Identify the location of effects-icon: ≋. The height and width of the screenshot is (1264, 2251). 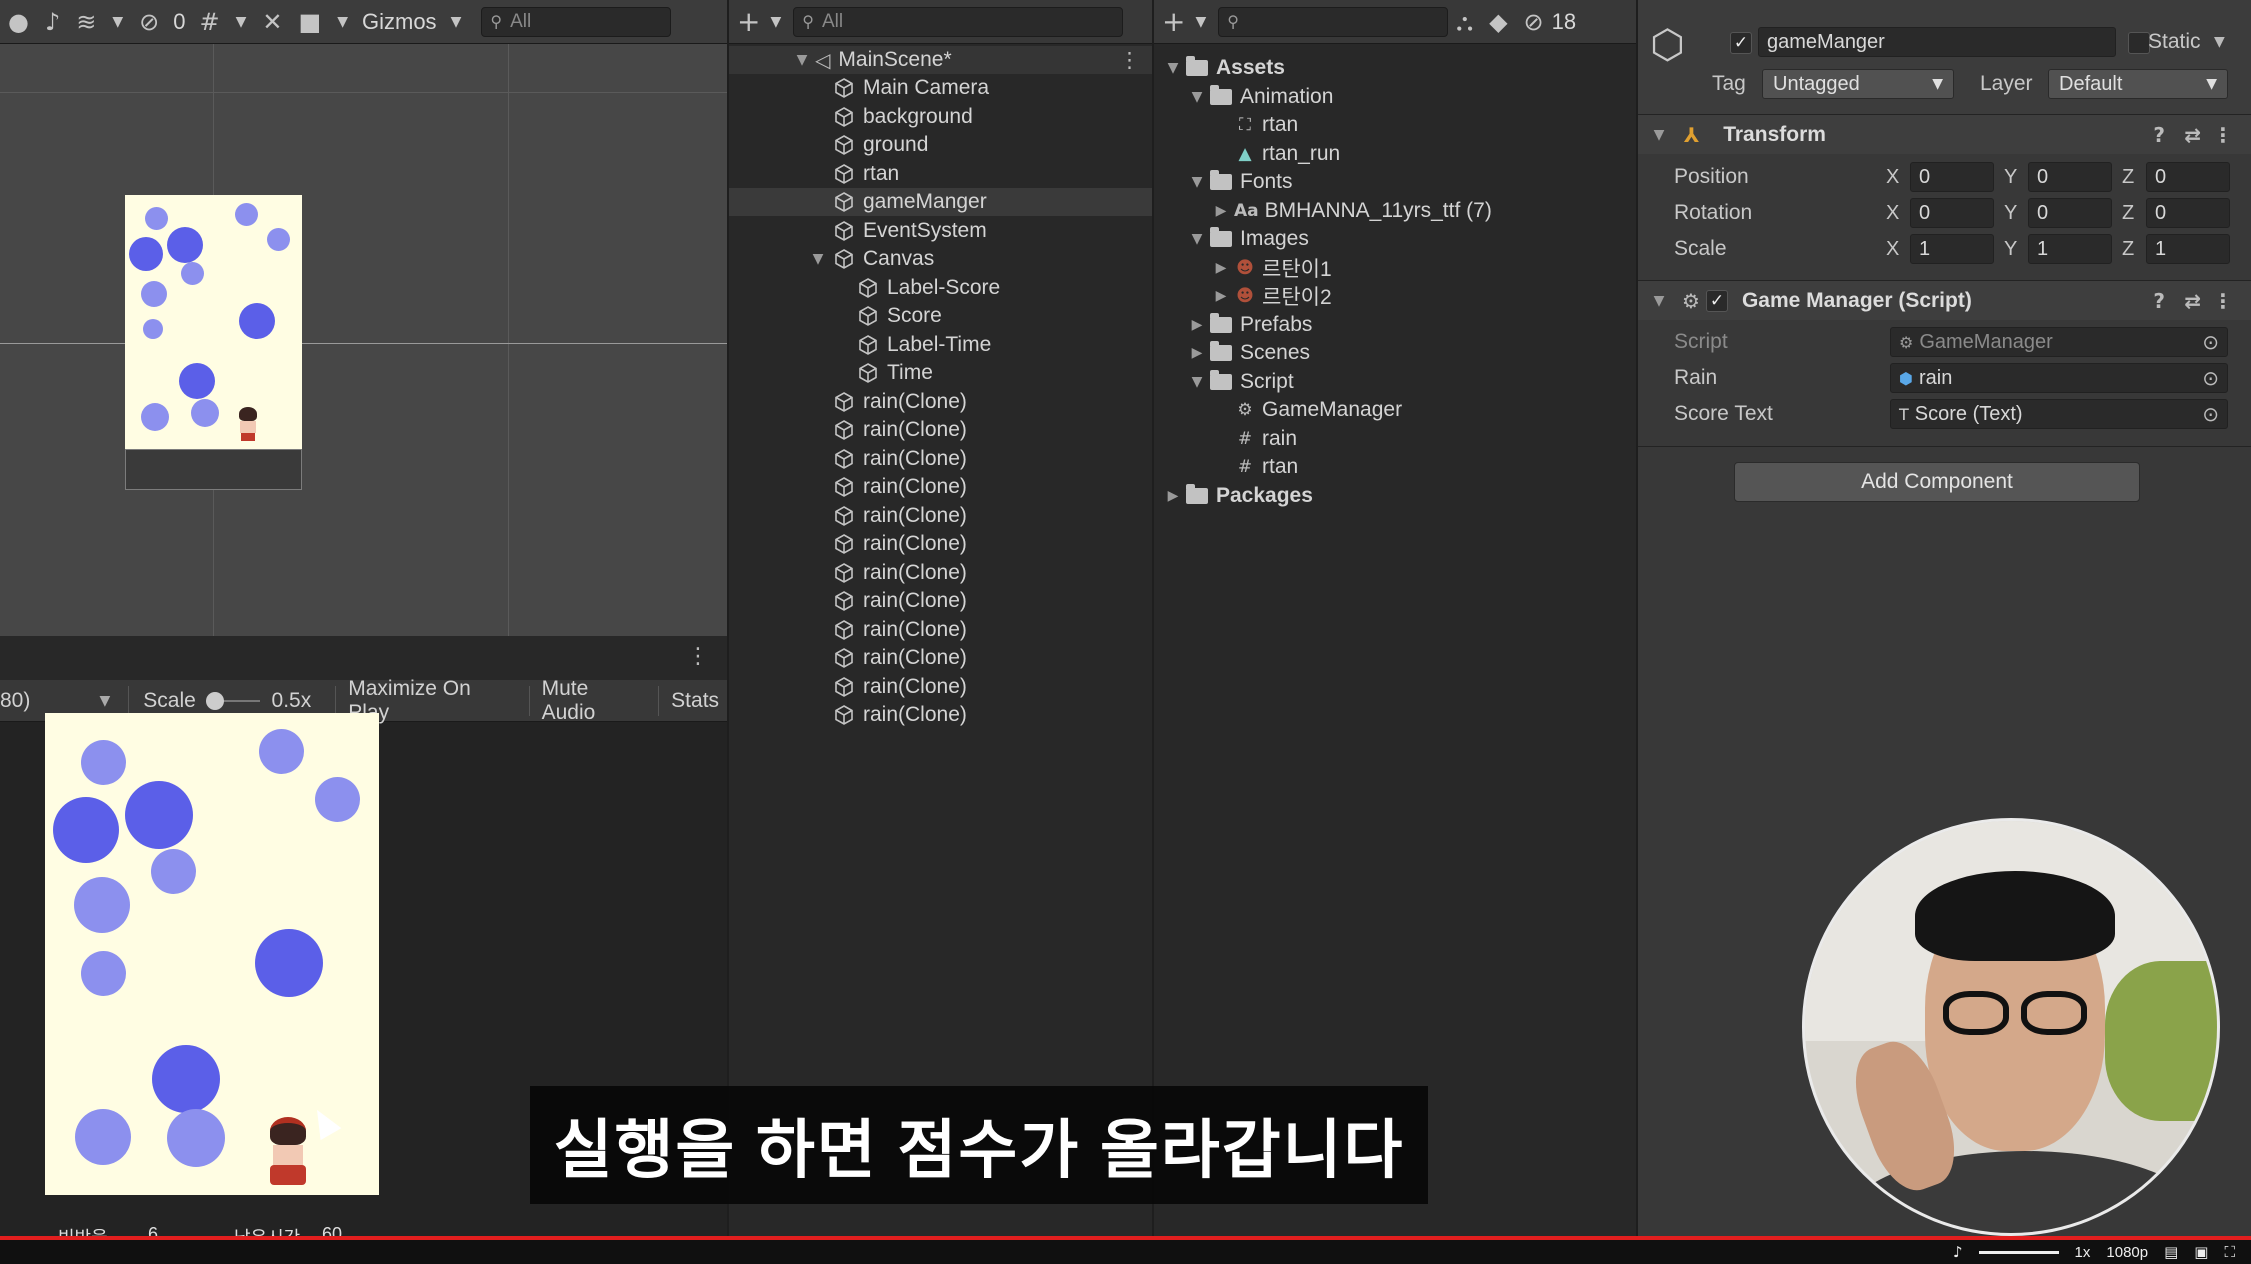
(86, 22).